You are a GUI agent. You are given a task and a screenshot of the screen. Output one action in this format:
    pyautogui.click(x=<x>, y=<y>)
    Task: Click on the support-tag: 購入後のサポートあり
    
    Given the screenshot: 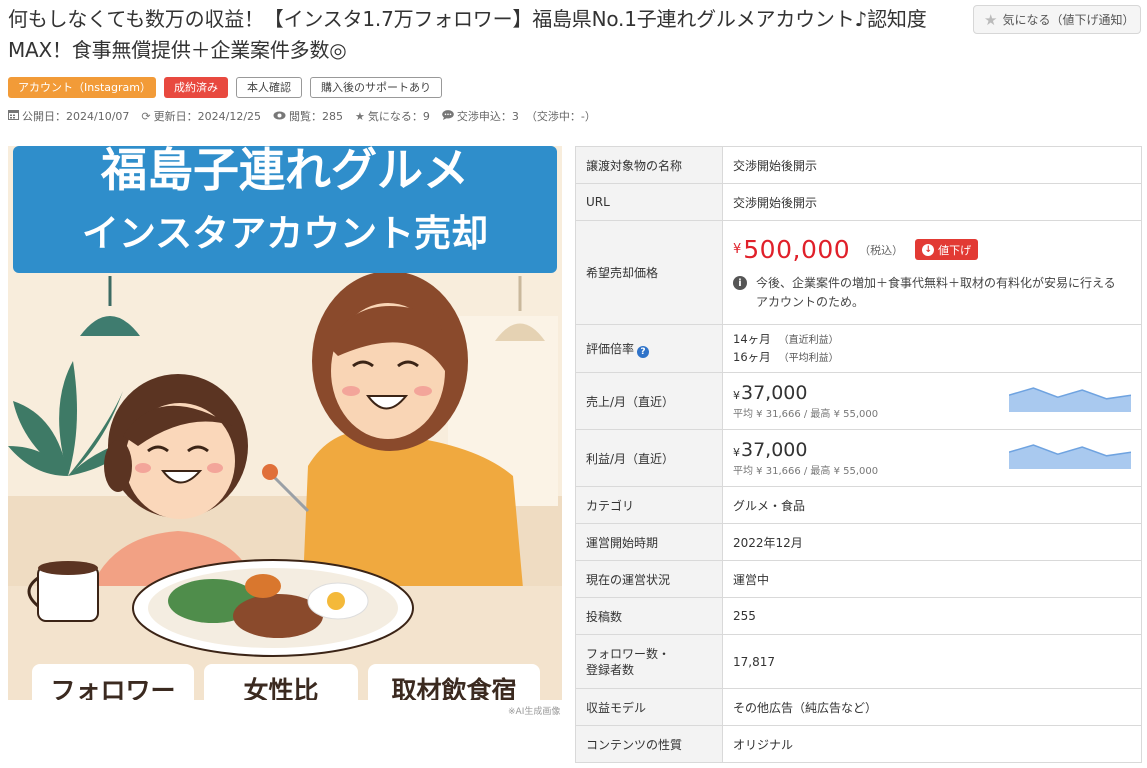 What is the action you would take?
    pyautogui.click(x=376, y=87)
    